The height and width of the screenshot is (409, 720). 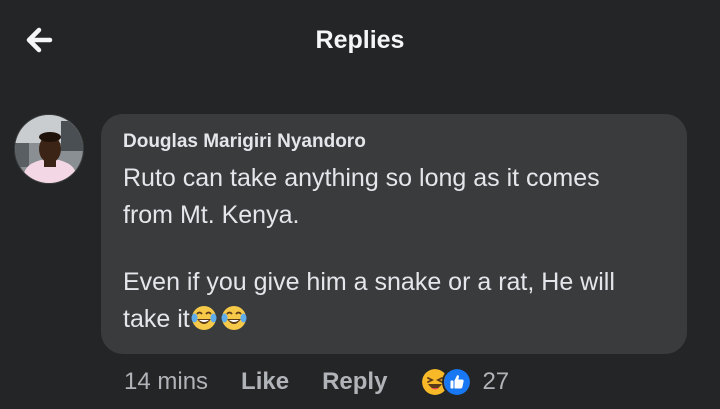 I want to click on page-title: Replies, so click(x=360, y=40).